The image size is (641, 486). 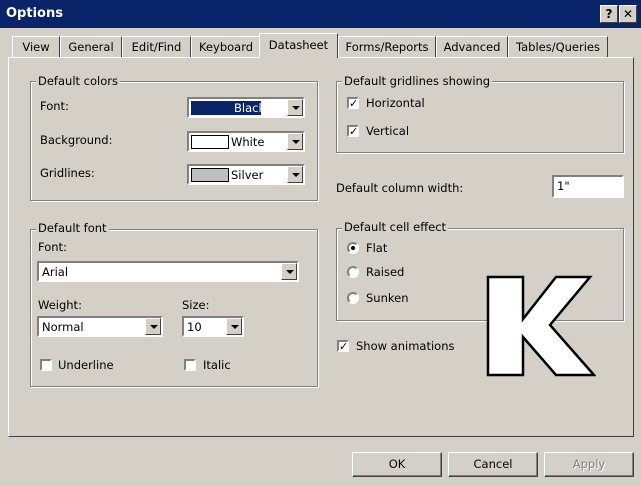 I want to click on weight-label: Weight:, so click(x=60, y=305).